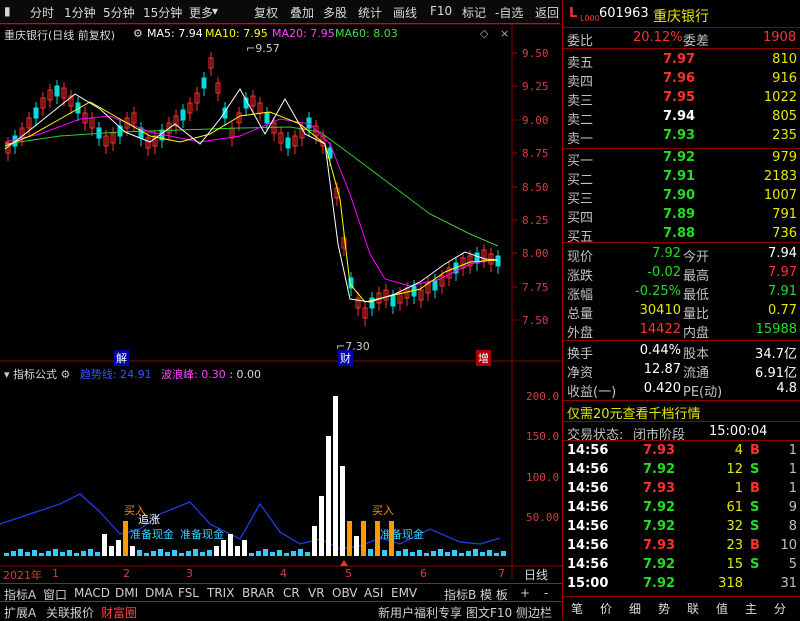 The image size is (800, 621). What do you see at coordinates (370, 12) in the screenshot?
I see `btn-tongji: 统计` at bounding box center [370, 12].